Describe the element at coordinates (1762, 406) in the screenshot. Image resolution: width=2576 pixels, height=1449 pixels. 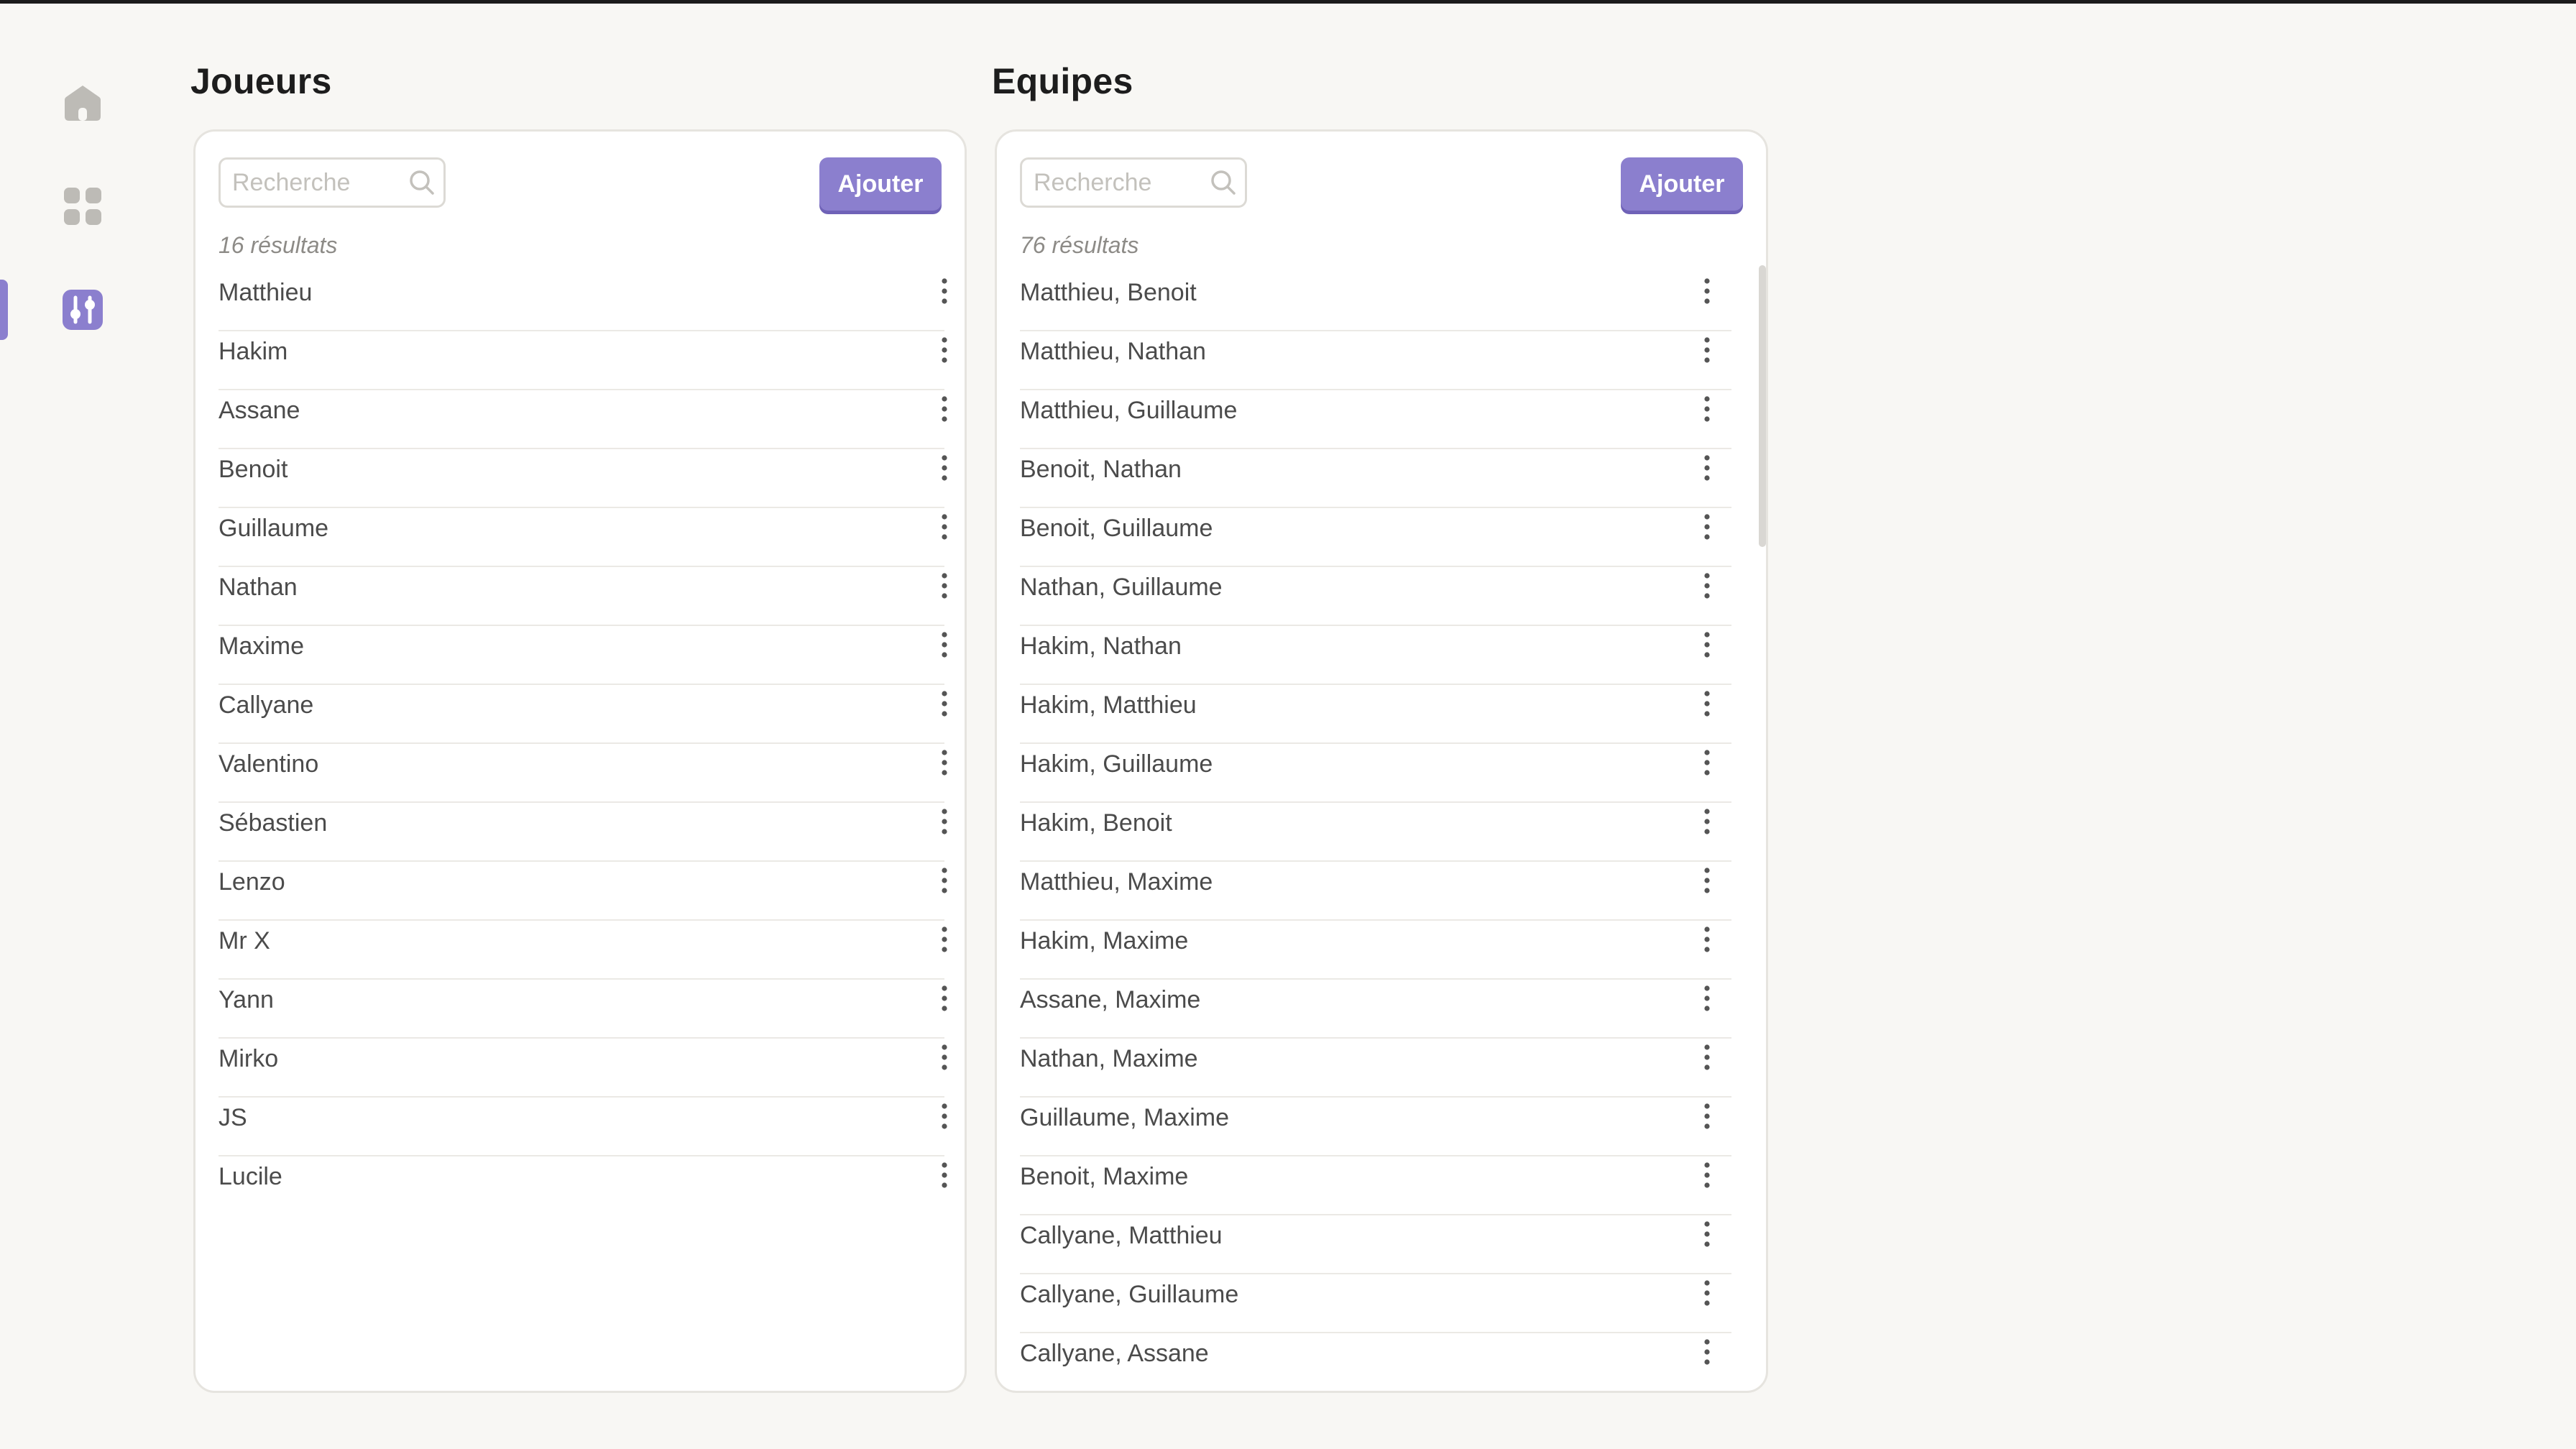
I see `teams-scrollbar` at that location.